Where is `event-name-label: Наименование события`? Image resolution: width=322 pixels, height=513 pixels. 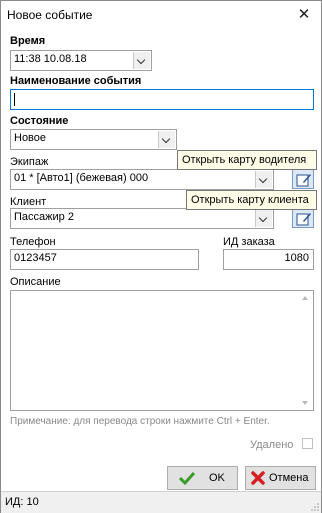
event-name-label: Наименование события is located at coordinates (76, 81).